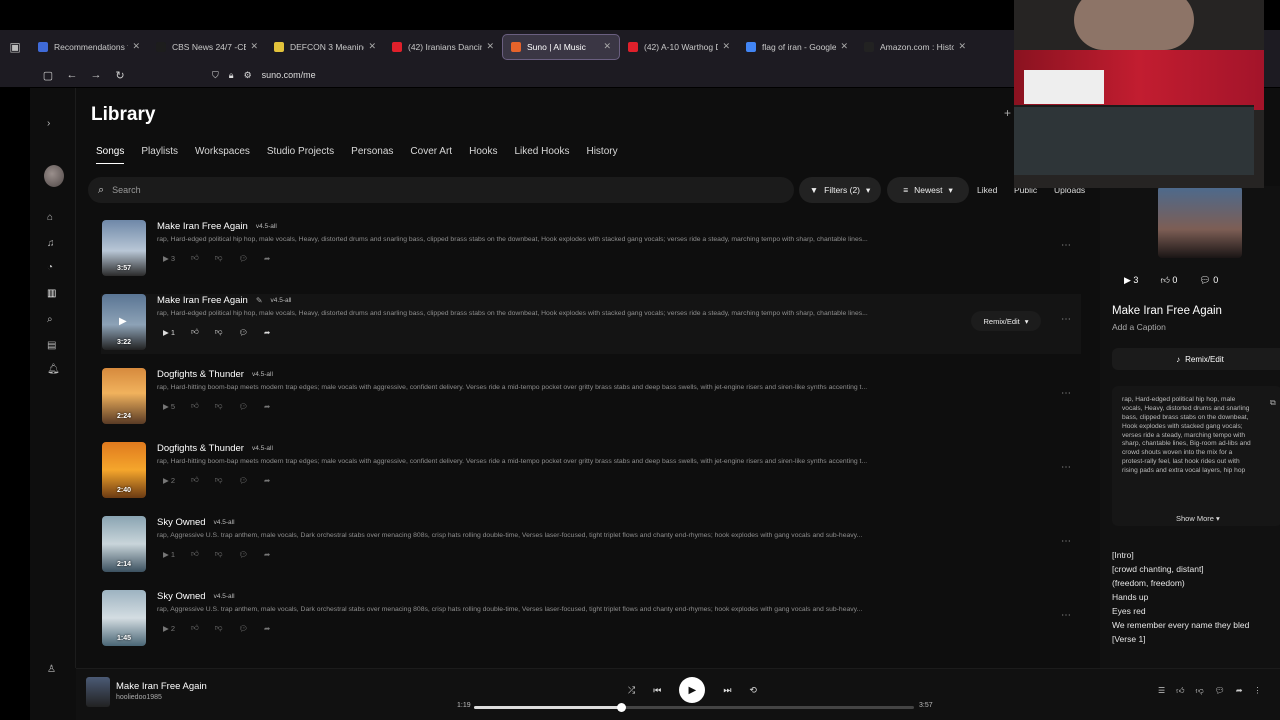 The height and width of the screenshot is (720, 1280). I want to click on remix-edit-button: ♪ Remix/Edit, so click(1196, 359).